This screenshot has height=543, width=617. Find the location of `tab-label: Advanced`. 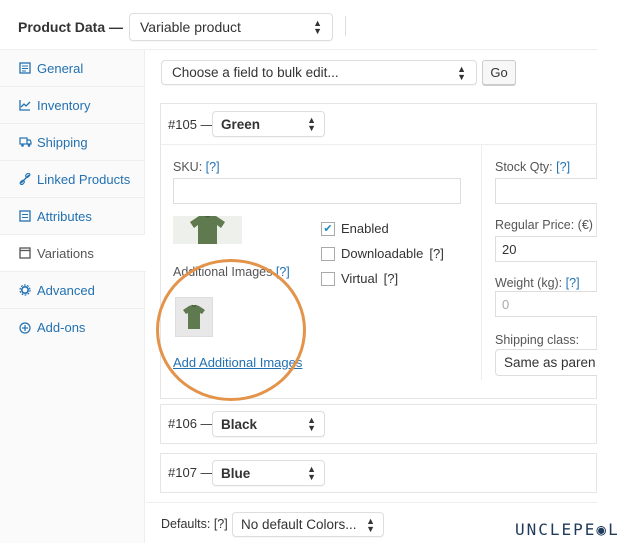

tab-label: Advanced is located at coordinates (66, 290).